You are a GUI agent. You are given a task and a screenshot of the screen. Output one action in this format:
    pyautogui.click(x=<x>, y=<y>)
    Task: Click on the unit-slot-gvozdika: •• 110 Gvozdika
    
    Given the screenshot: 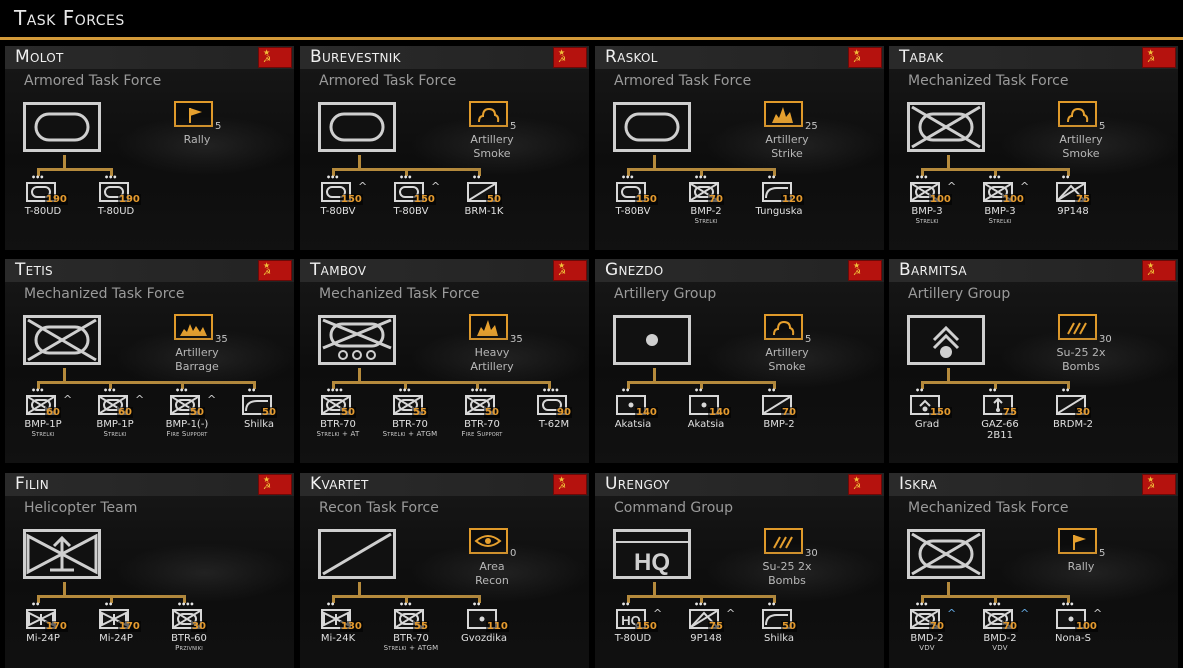 What is the action you would take?
    pyautogui.click(x=492, y=634)
    